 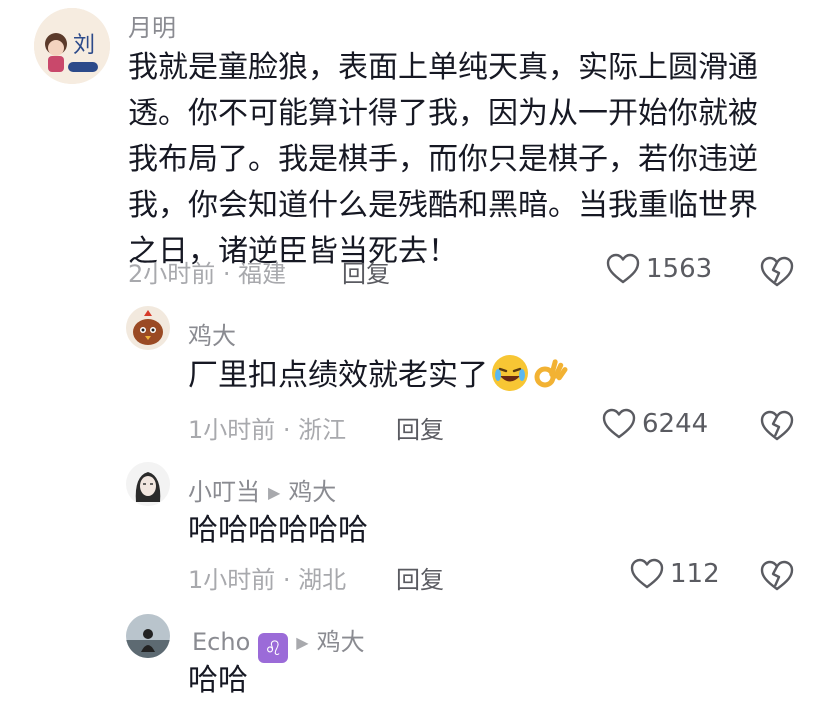 I want to click on like-count: 1563, so click(x=679, y=269).